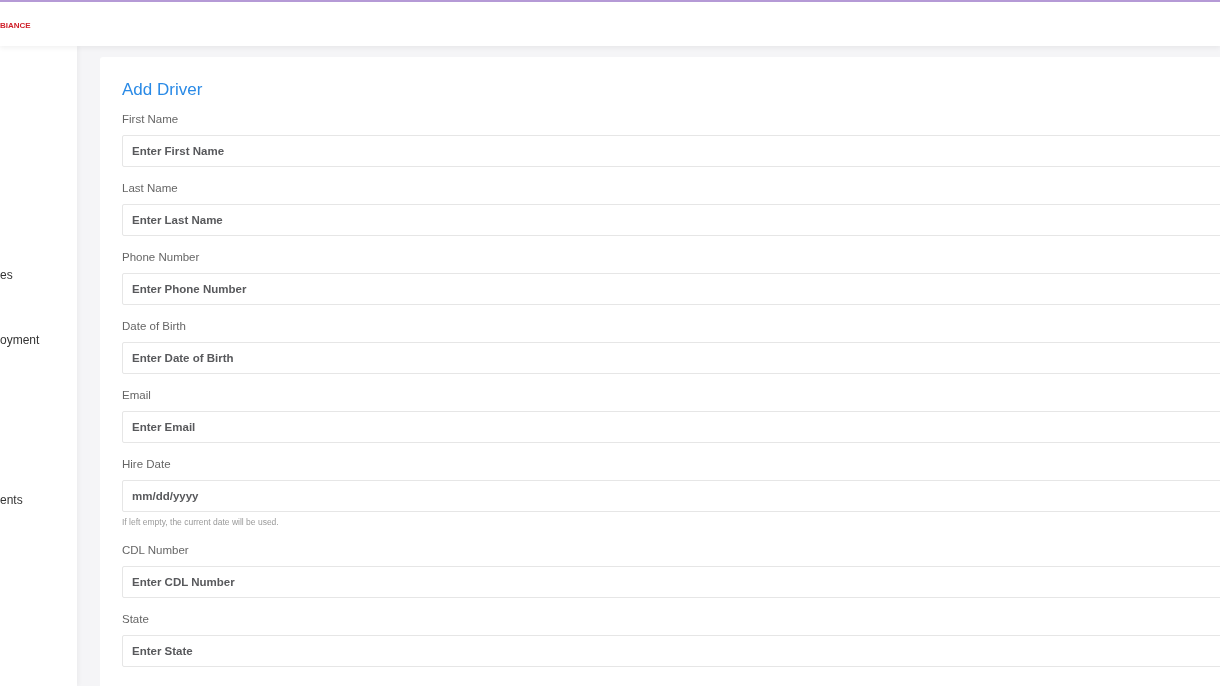 Image resolution: width=1220 pixels, height=686 pixels. What do you see at coordinates (150, 188) in the screenshot?
I see `field-label: Last Name` at bounding box center [150, 188].